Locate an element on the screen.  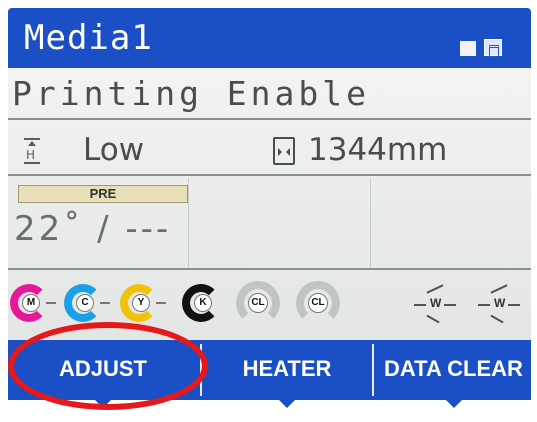
media-length-value: 1344mm is located at coordinates (378, 150).